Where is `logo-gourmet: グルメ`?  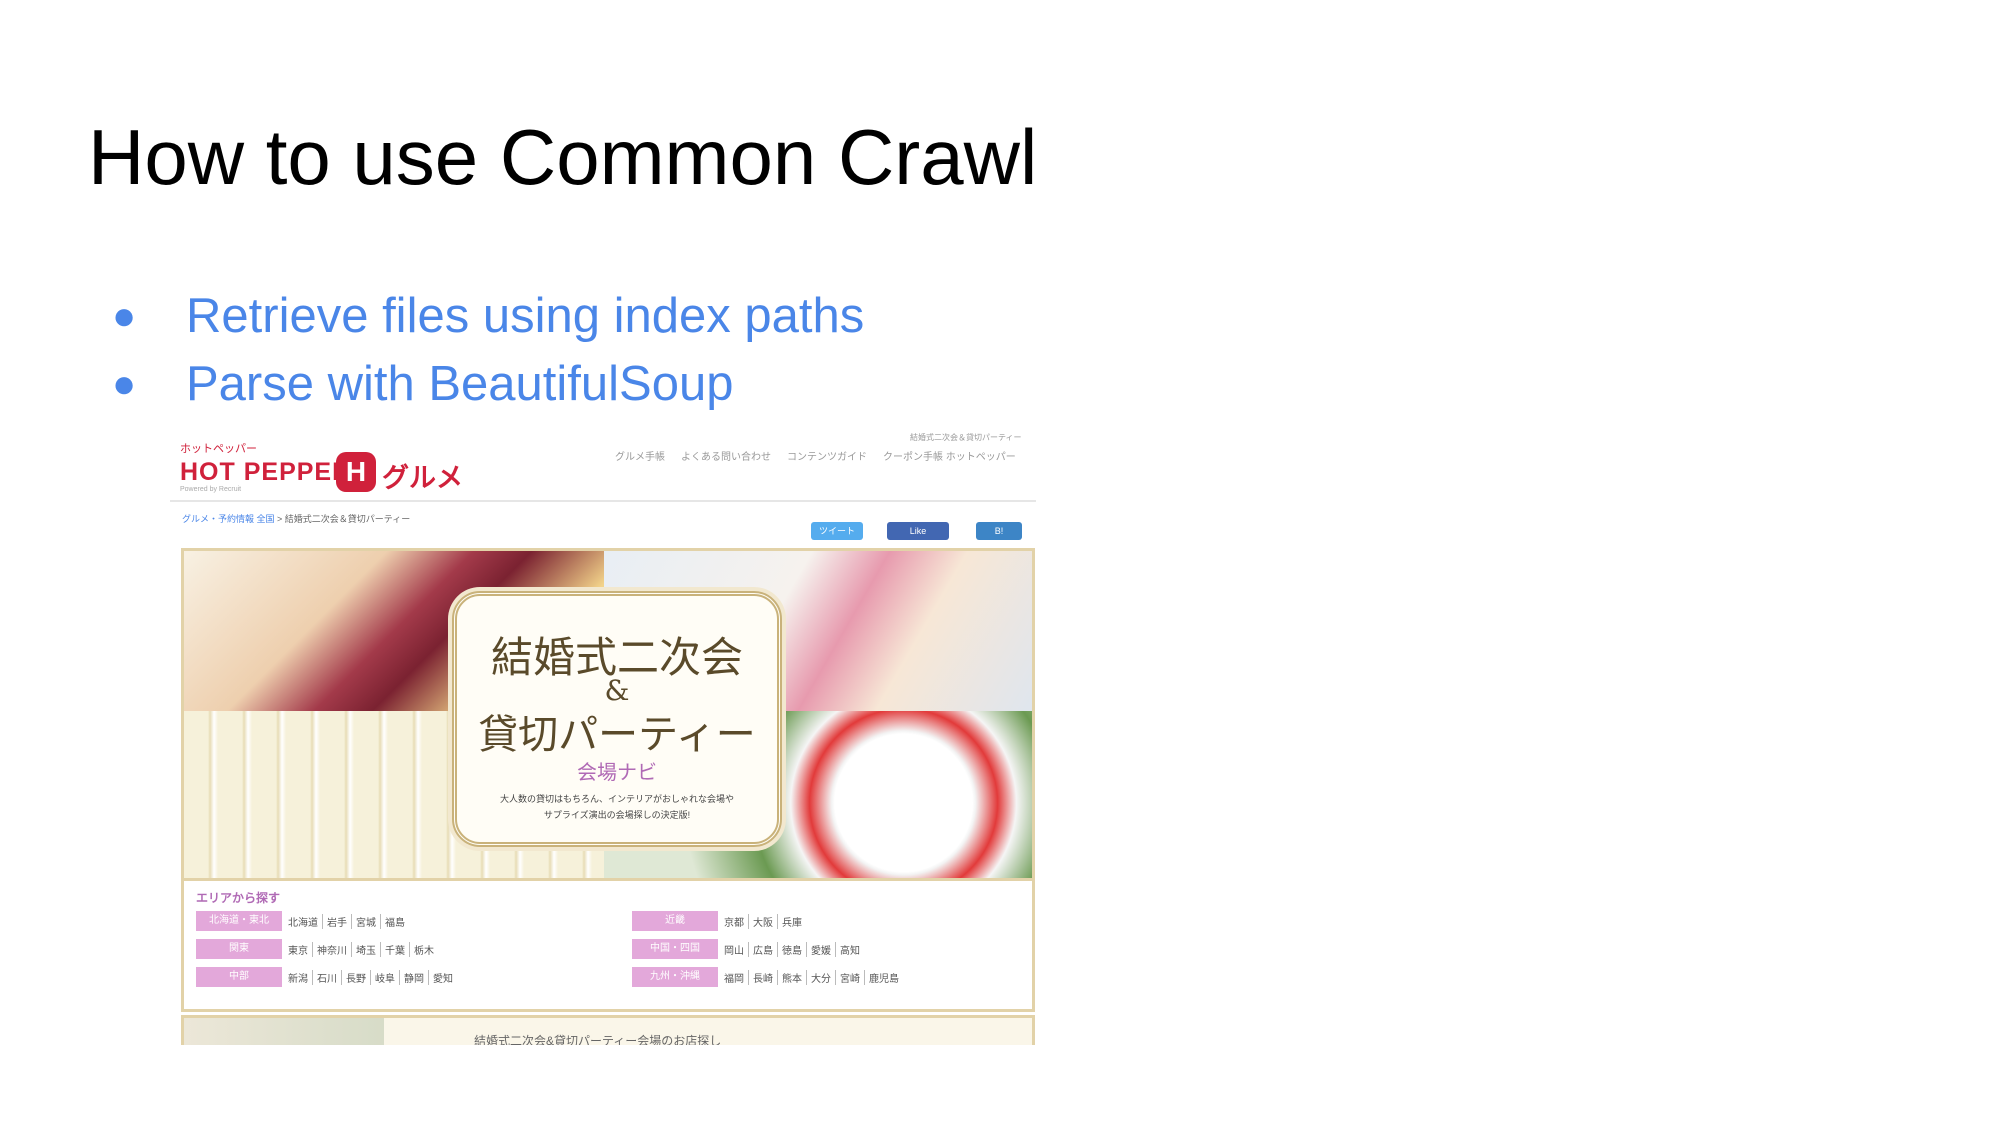 logo-gourmet: グルメ is located at coordinates (422, 478).